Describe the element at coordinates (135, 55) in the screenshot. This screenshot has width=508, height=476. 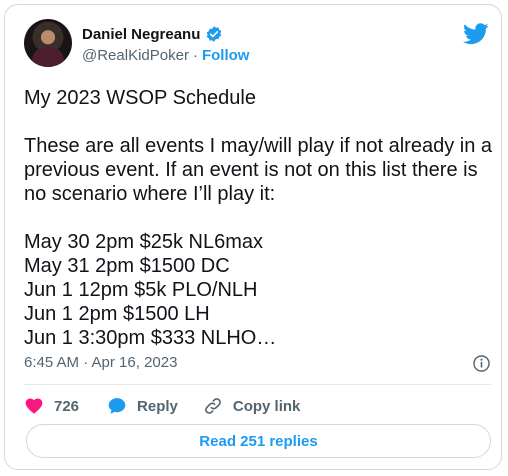
I see `author-handle: @RealKidPoker` at that location.